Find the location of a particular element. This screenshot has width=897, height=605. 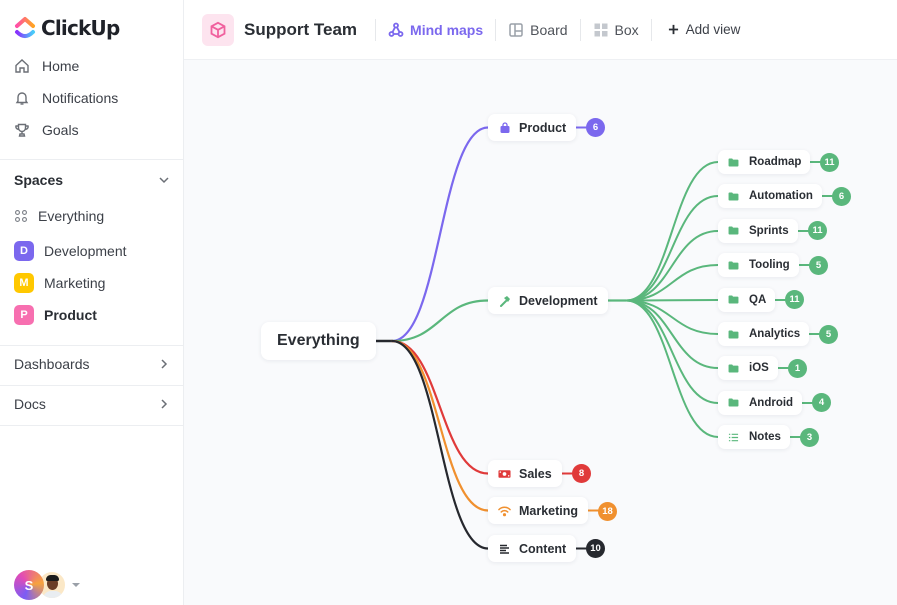

space-development-label: Development is located at coordinates (85, 251).